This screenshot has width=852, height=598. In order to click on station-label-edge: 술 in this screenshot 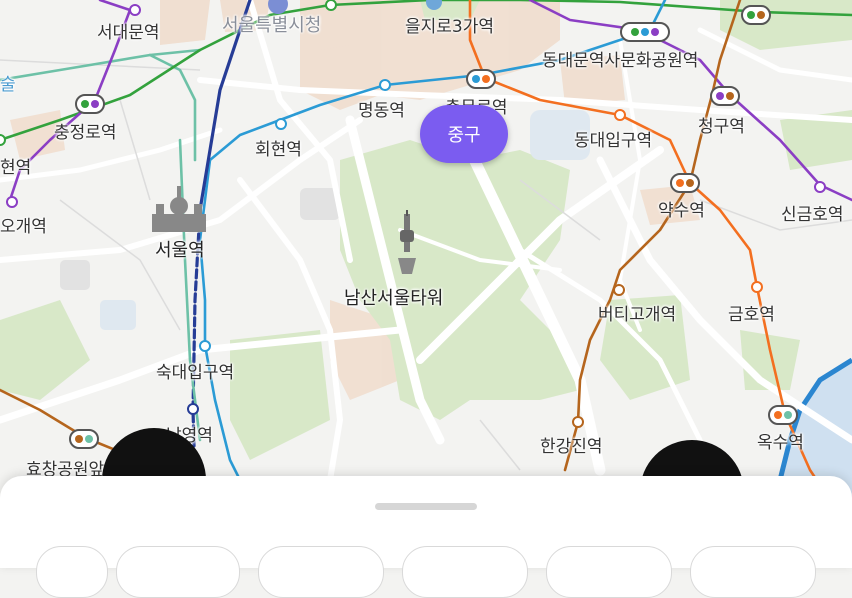, I will do `click(8, 82)`.